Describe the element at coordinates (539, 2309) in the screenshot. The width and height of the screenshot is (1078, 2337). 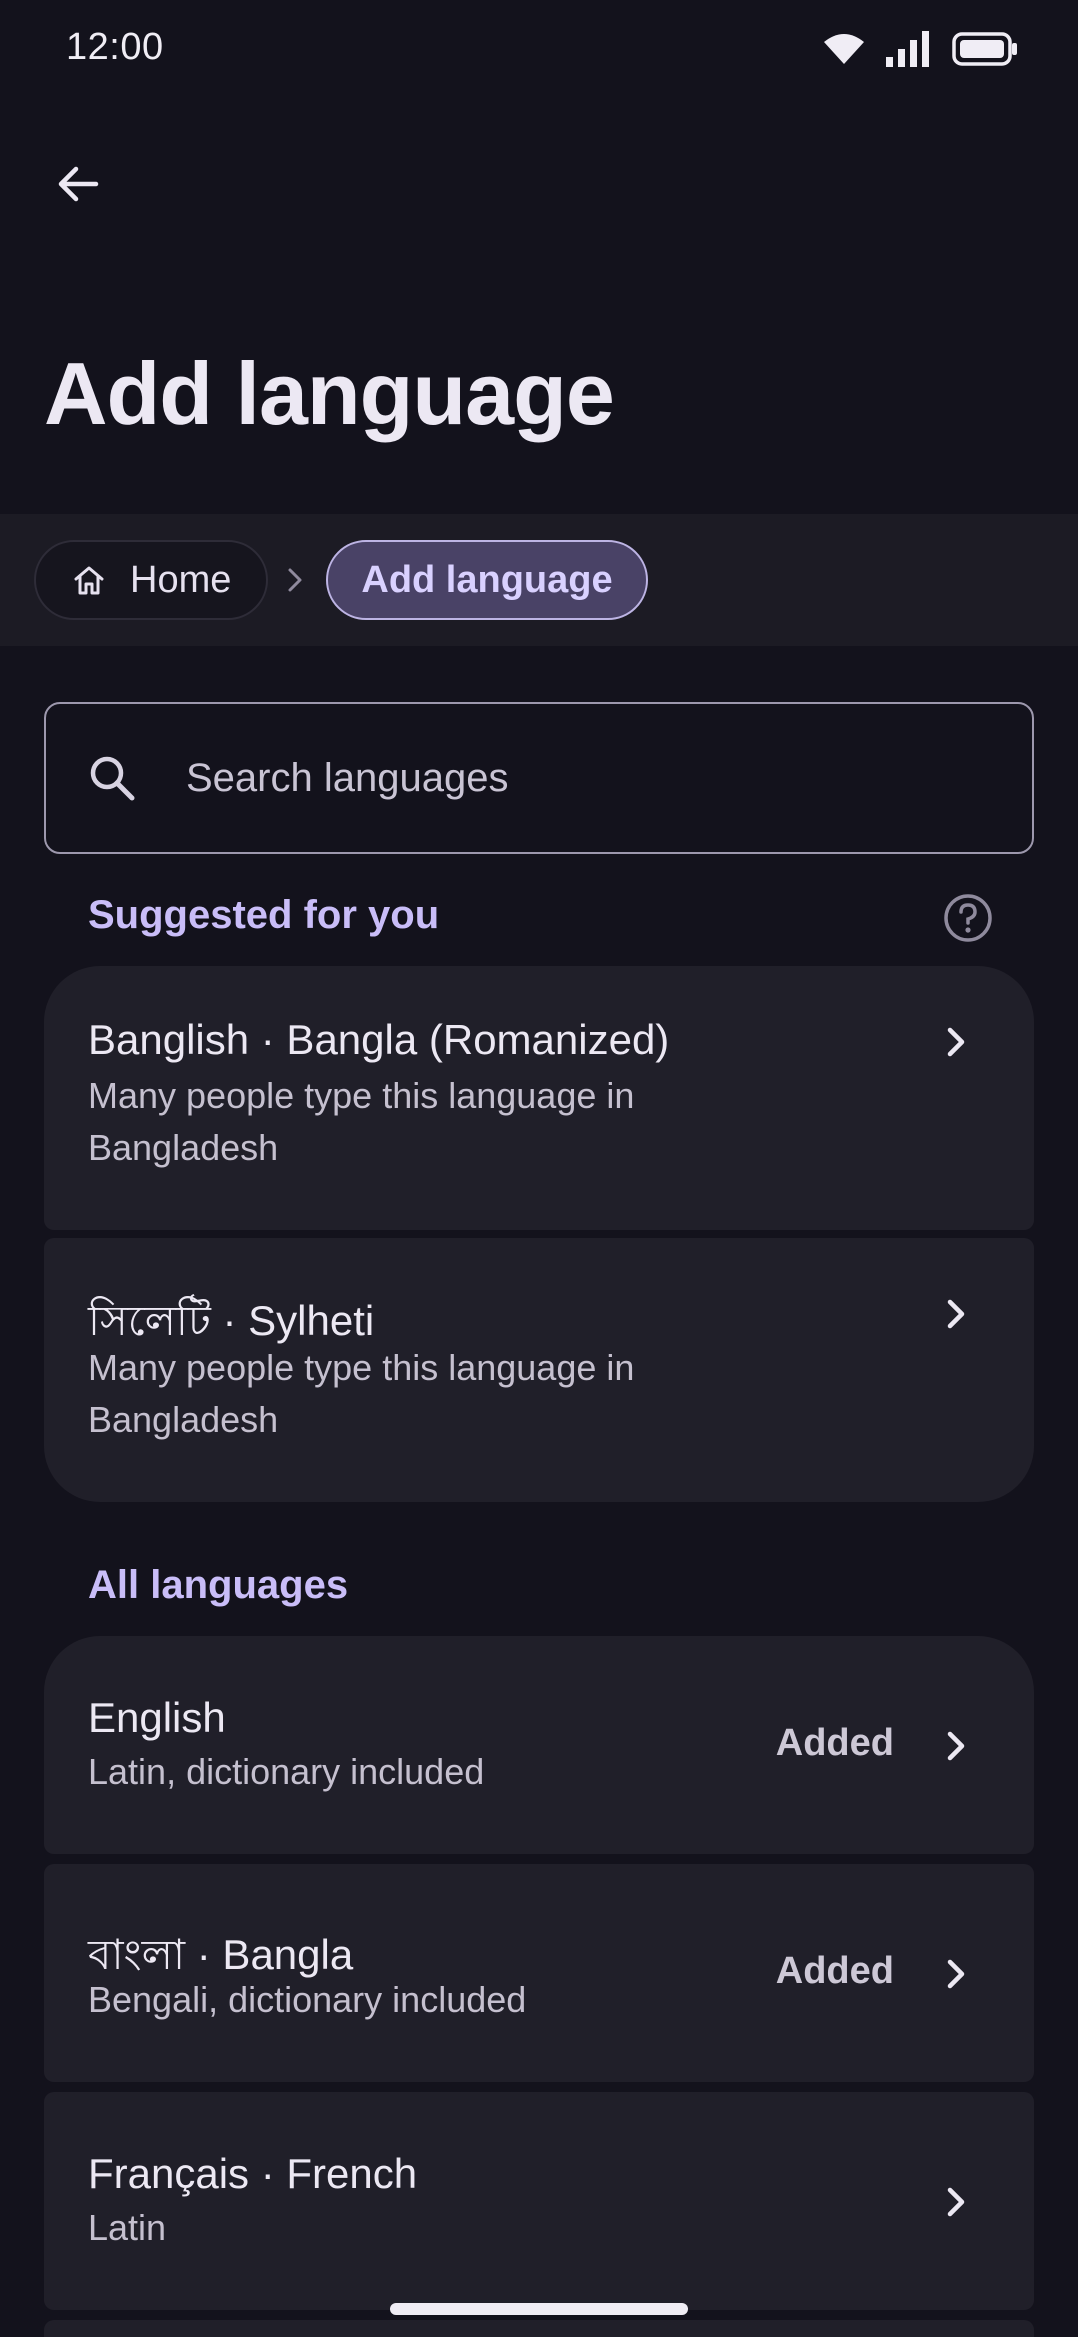
I see `home-indicator` at that location.